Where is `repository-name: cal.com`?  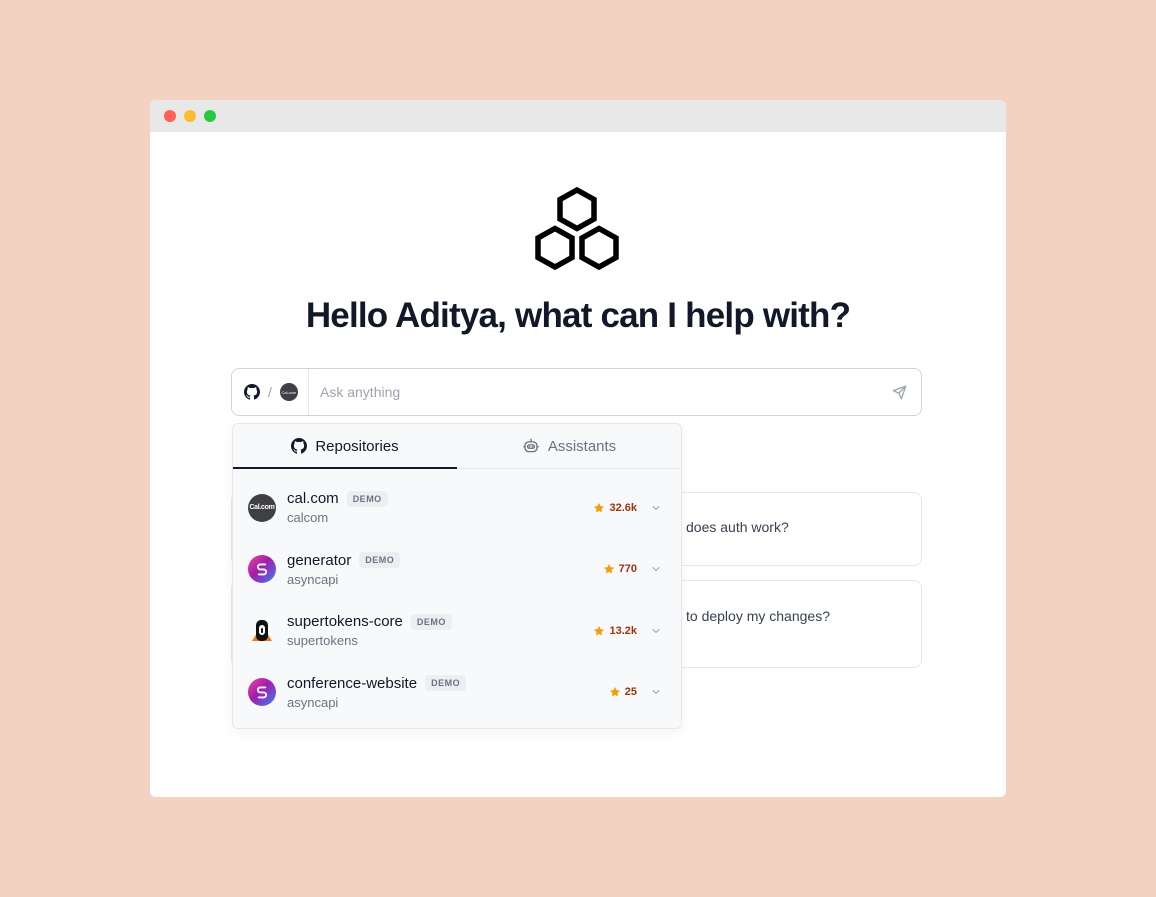
repository-name: cal.com is located at coordinates (313, 499).